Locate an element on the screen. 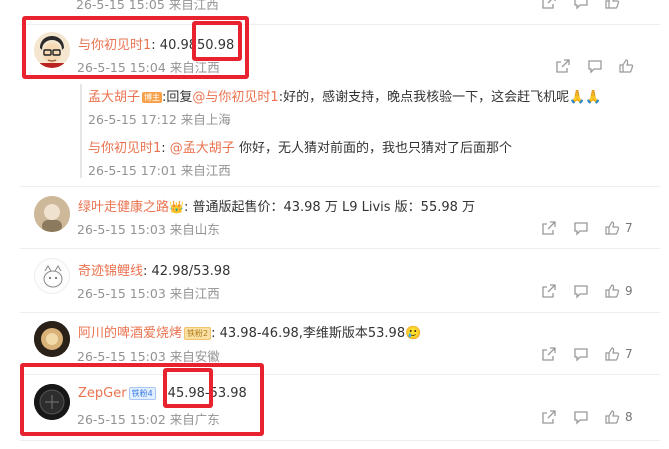  like-count: 9 is located at coordinates (629, 291).